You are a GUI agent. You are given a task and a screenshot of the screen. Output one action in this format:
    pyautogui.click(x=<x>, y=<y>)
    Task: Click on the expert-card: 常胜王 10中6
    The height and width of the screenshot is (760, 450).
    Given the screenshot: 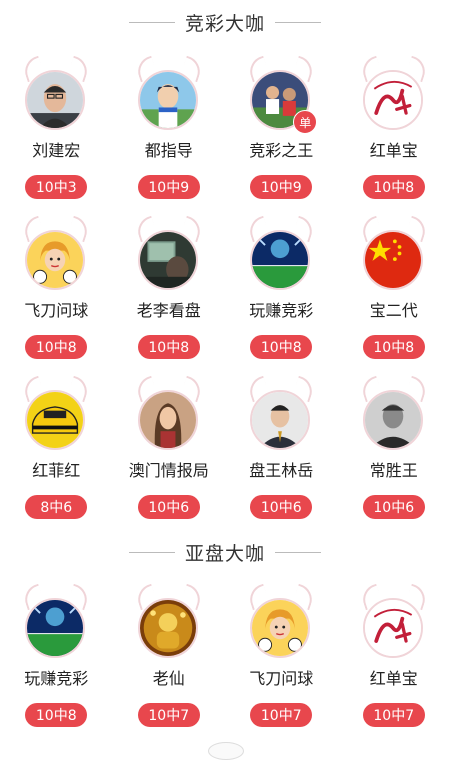 What is the action you would take?
    pyautogui.click(x=394, y=444)
    